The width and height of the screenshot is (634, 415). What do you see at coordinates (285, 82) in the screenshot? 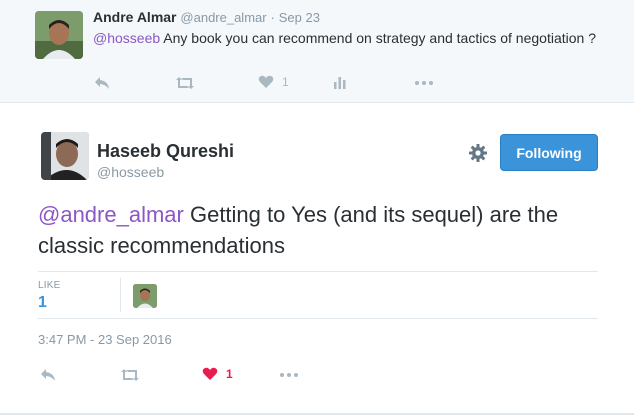
I see `like-count: 1` at bounding box center [285, 82].